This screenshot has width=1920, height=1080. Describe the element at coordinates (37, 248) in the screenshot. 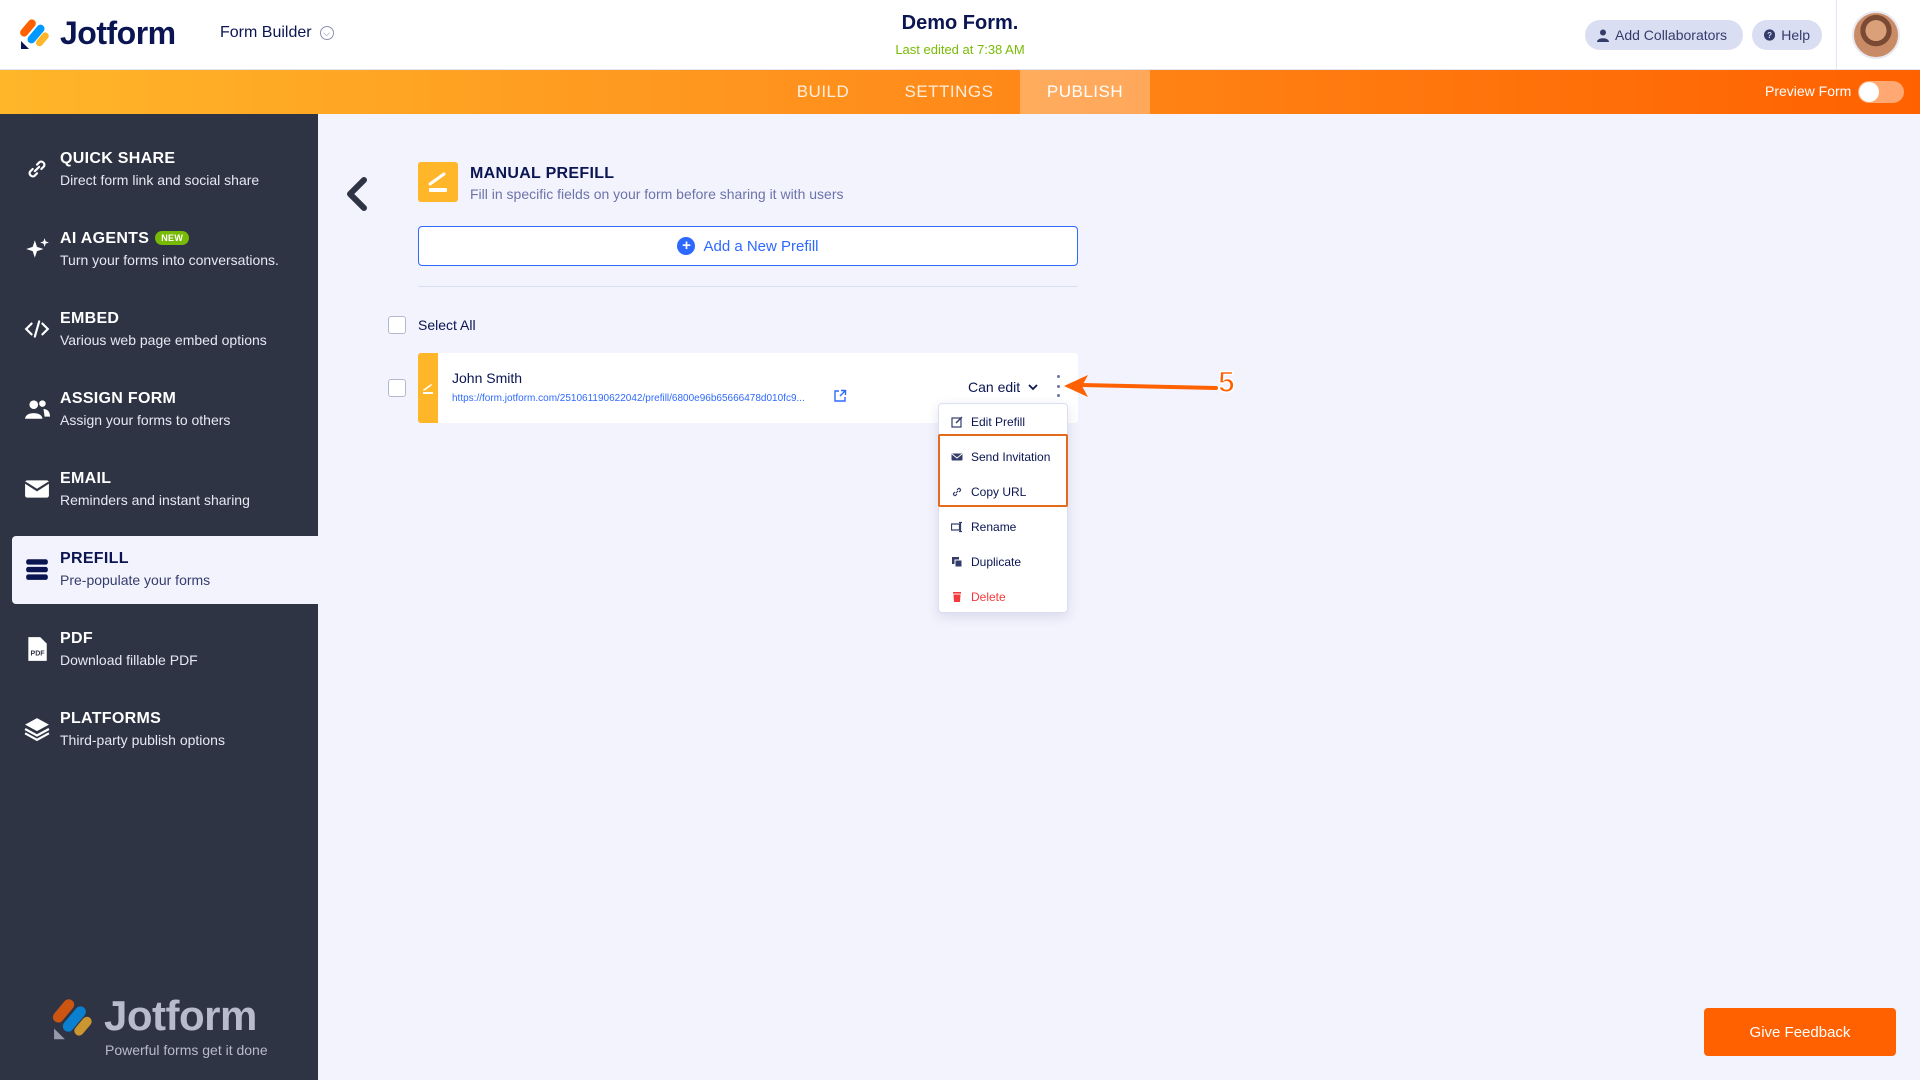

I see `sparkle-icon` at that location.